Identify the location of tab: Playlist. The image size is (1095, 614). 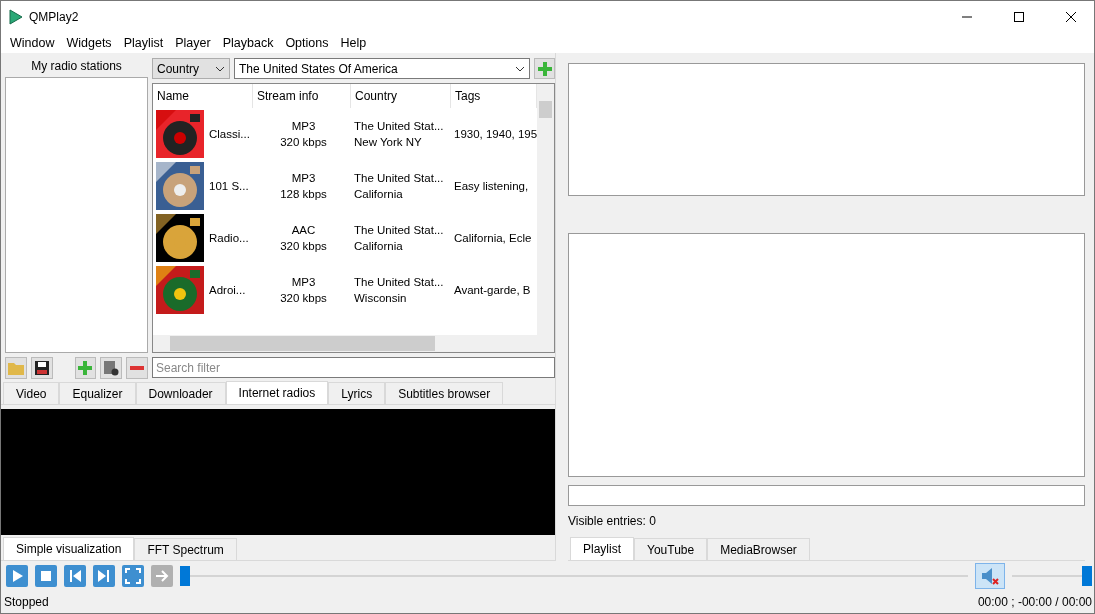
(602, 548).